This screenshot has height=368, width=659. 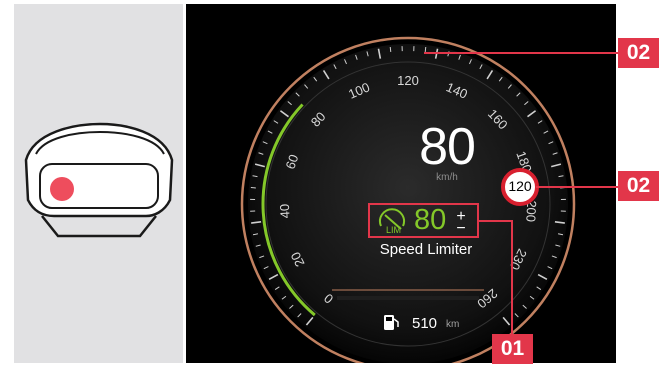 I want to click on speed-unit: km/h, so click(x=447, y=177).